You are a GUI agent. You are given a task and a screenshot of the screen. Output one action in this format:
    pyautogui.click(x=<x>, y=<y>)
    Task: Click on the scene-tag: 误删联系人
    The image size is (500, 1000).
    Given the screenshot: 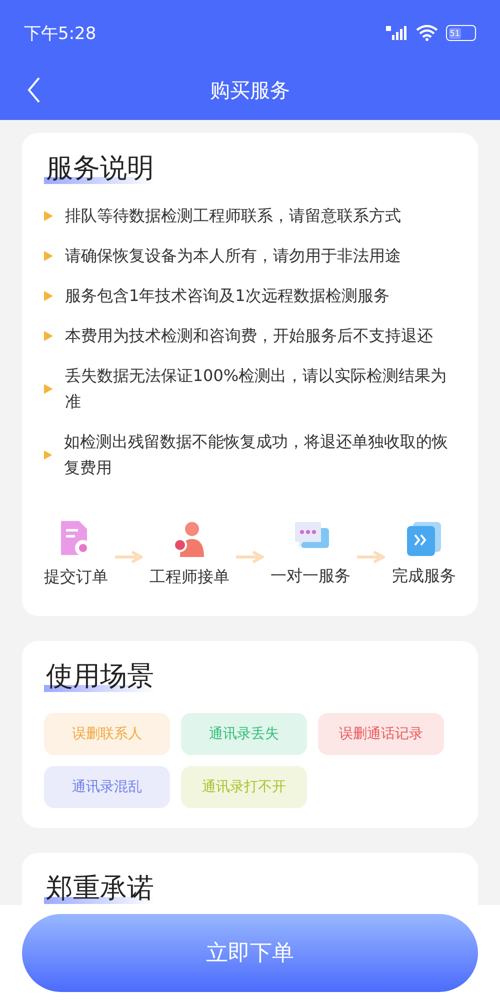 What is the action you would take?
    pyautogui.click(x=107, y=734)
    